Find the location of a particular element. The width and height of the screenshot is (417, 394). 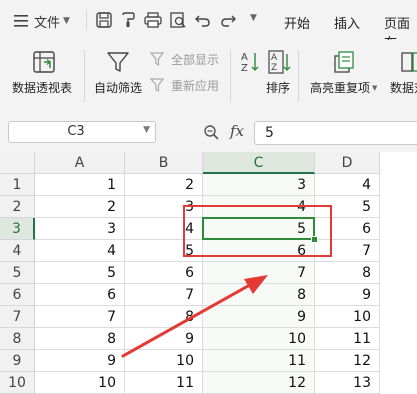

format-painter-icon is located at coordinates (128, 20).